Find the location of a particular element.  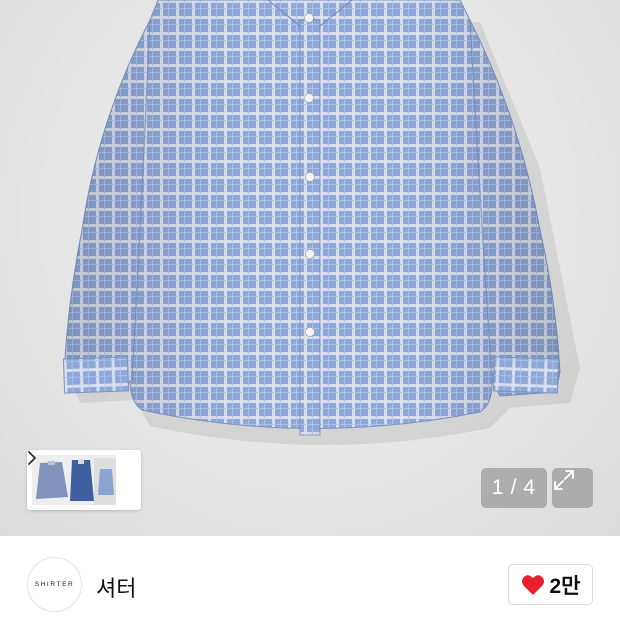

image-counter: 1 / 4 is located at coordinates (514, 488).